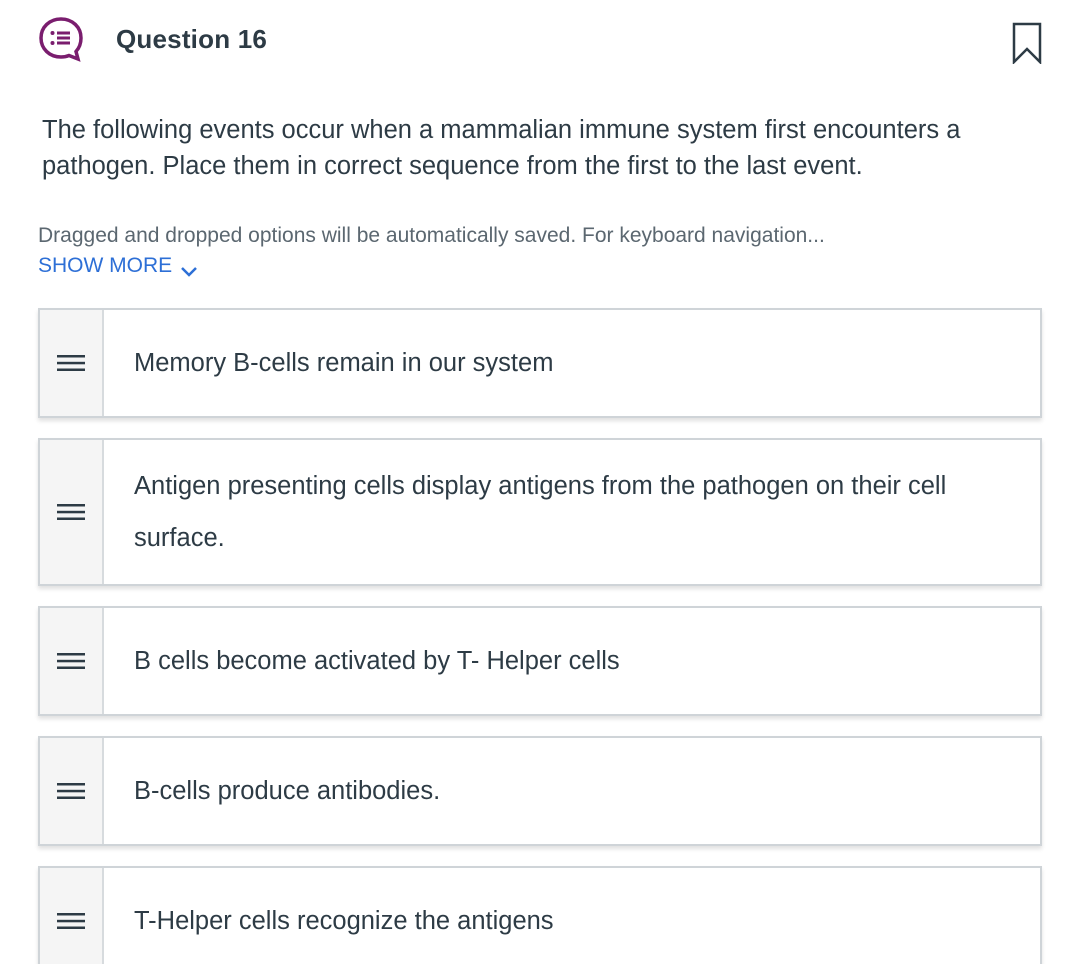  What do you see at coordinates (344, 921) in the screenshot?
I see `option-label: T-Helper cells recognize the antigens` at bounding box center [344, 921].